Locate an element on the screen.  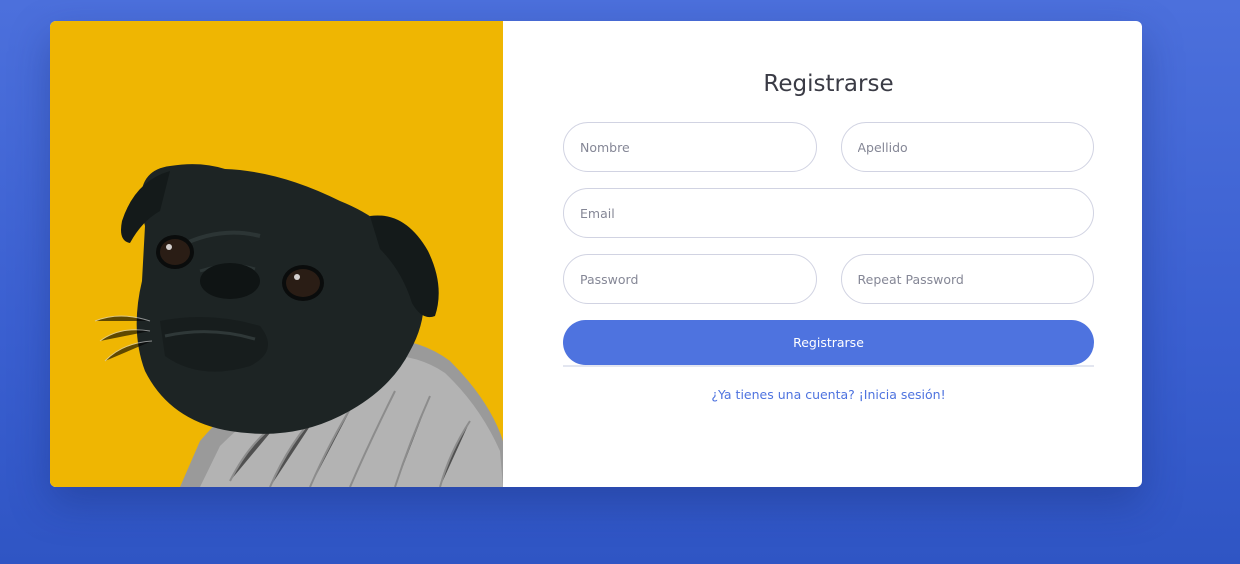
password-row is located at coordinates (828, 279).